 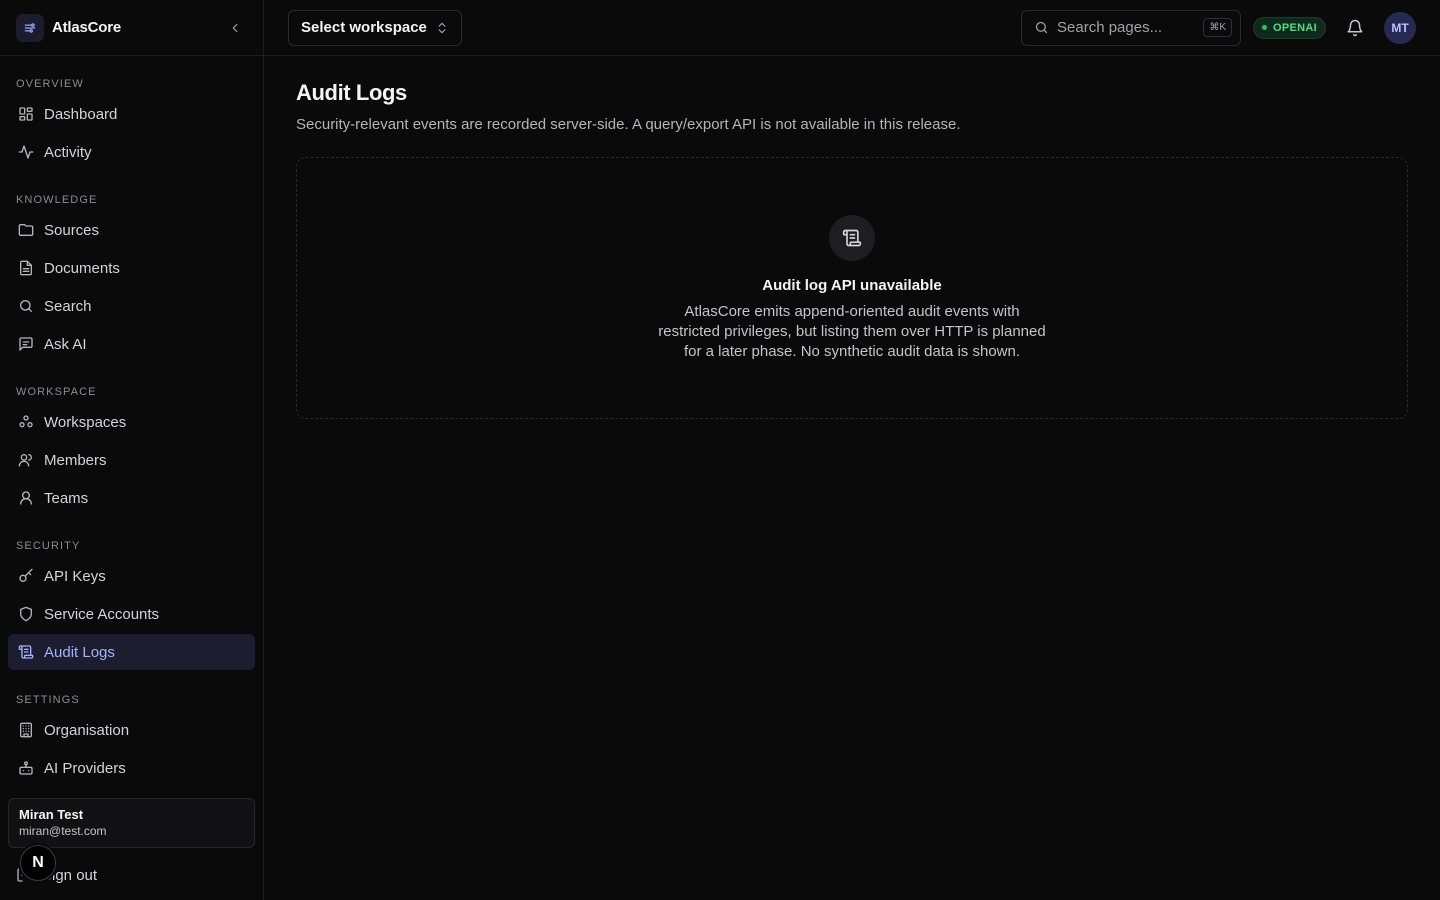 I want to click on brand: AtlasCore, so click(x=131, y=28).